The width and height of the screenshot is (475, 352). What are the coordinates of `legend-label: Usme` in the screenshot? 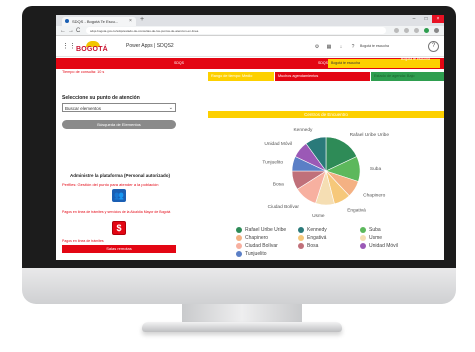 It's located at (376, 238).